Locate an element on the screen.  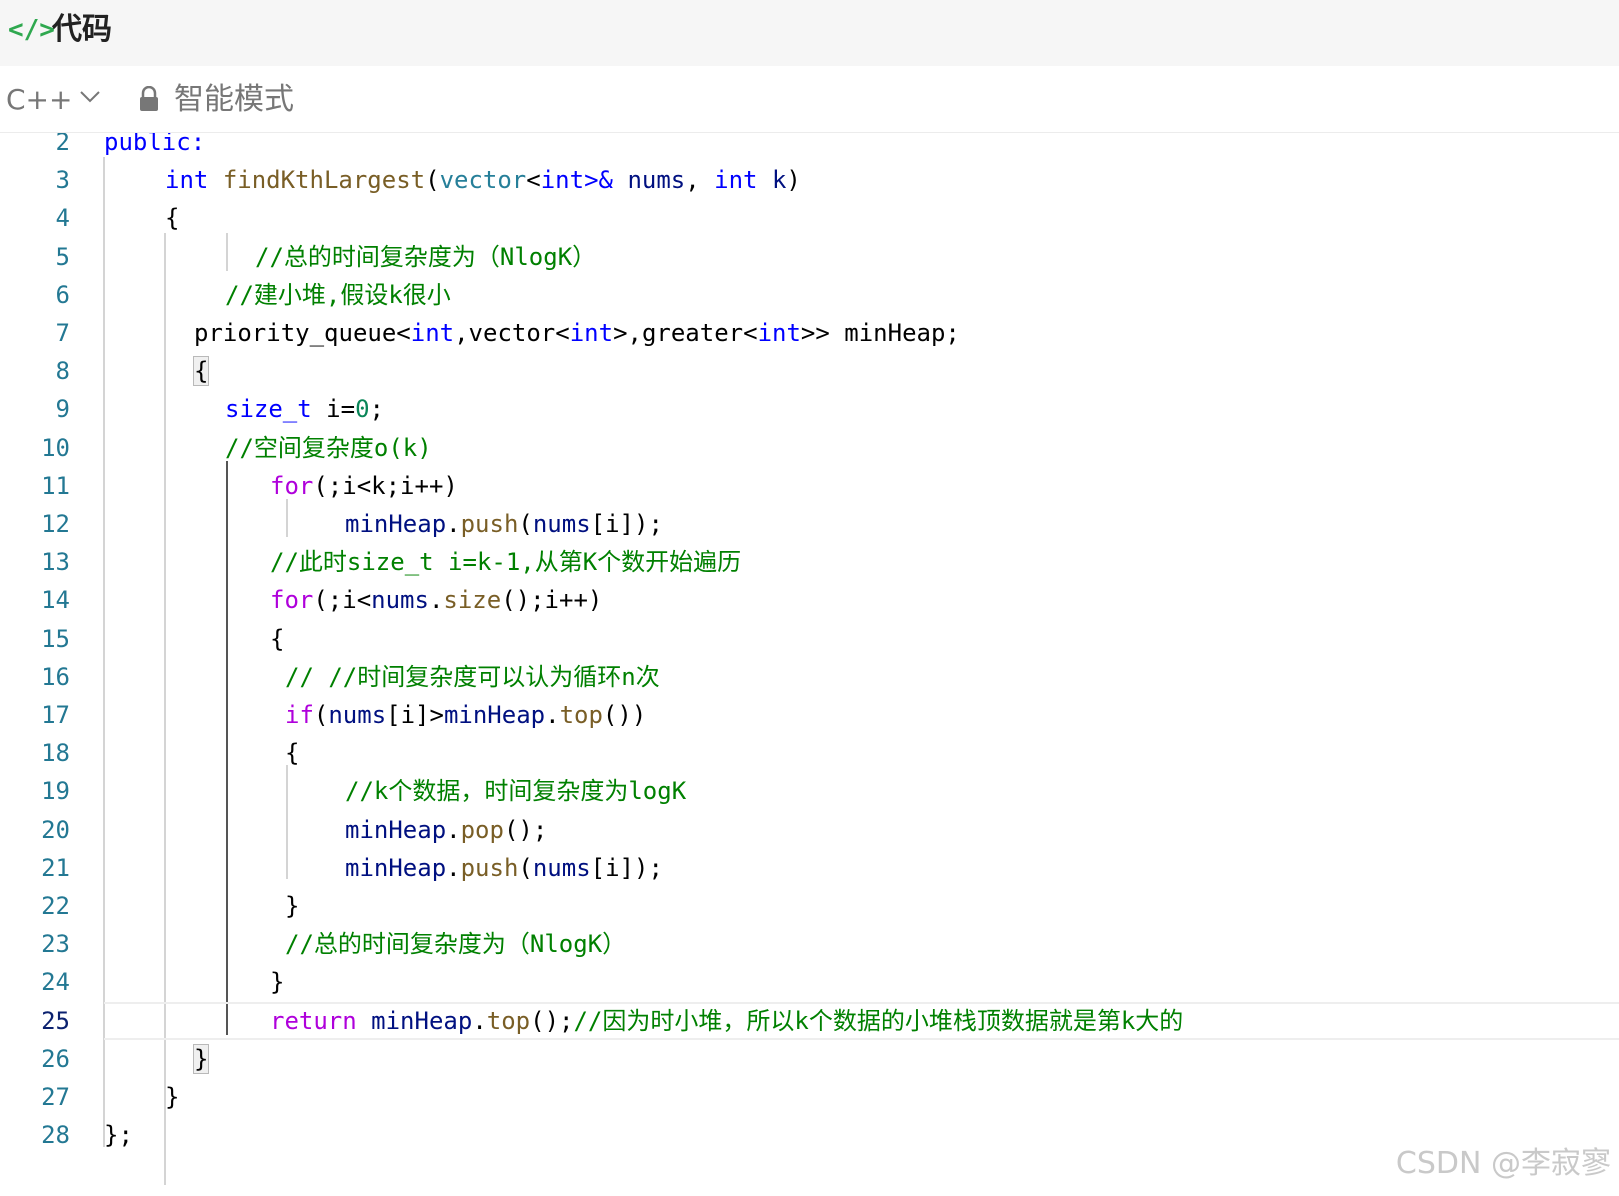
code-line: 16 // //时间复杂度可以认为循环n次 is located at coordinates (809, 677).